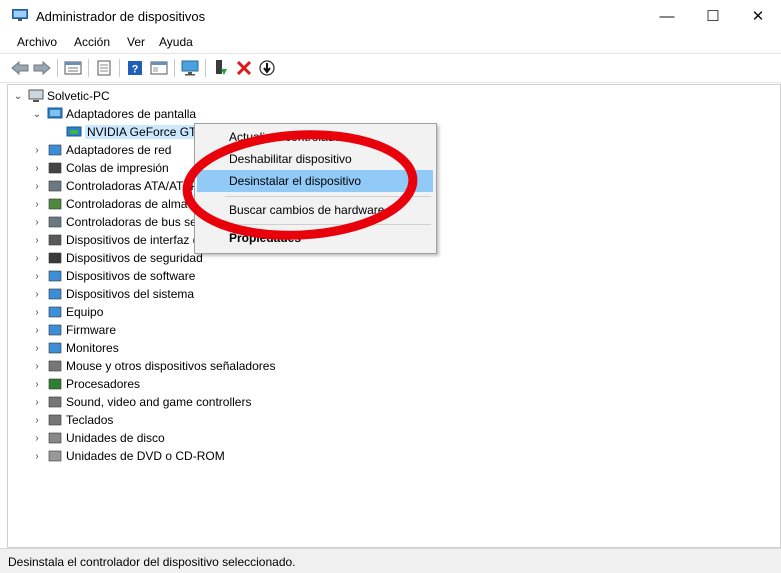 The width and height of the screenshot is (781, 573). Describe the element at coordinates (758, 16) in the screenshot. I see `close-button: ✕` at that location.